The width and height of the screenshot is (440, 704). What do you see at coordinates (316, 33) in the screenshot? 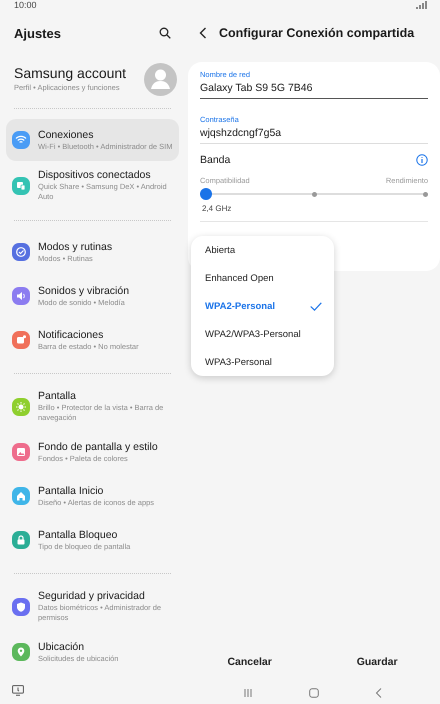
I see `page-title: Configurar Conexión compartida` at bounding box center [316, 33].